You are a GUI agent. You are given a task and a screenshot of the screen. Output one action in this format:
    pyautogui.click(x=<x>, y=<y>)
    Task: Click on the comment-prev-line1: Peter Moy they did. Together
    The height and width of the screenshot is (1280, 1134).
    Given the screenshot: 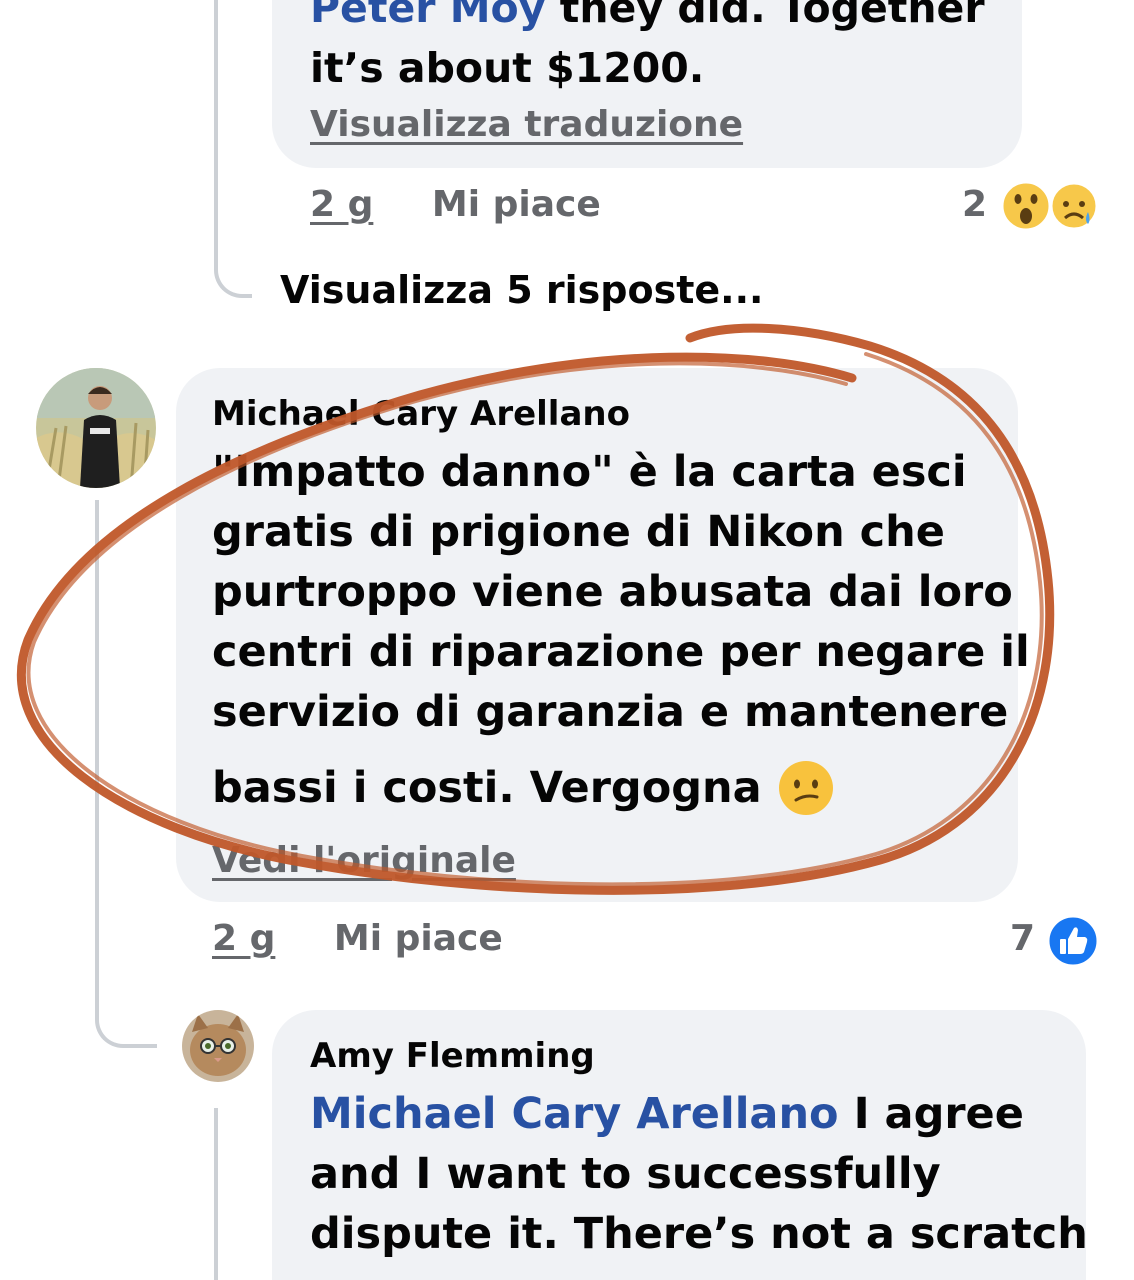 What is the action you would take?
    pyautogui.click(x=647, y=19)
    